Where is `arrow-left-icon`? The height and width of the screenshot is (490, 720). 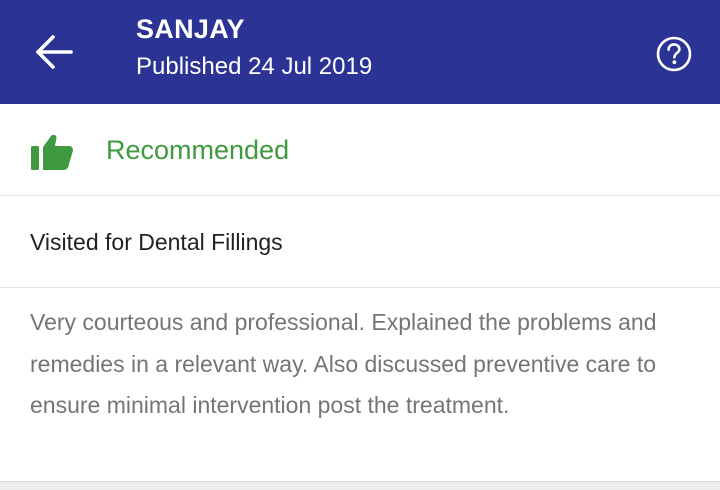
arrow-left-icon is located at coordinates (54, 52).